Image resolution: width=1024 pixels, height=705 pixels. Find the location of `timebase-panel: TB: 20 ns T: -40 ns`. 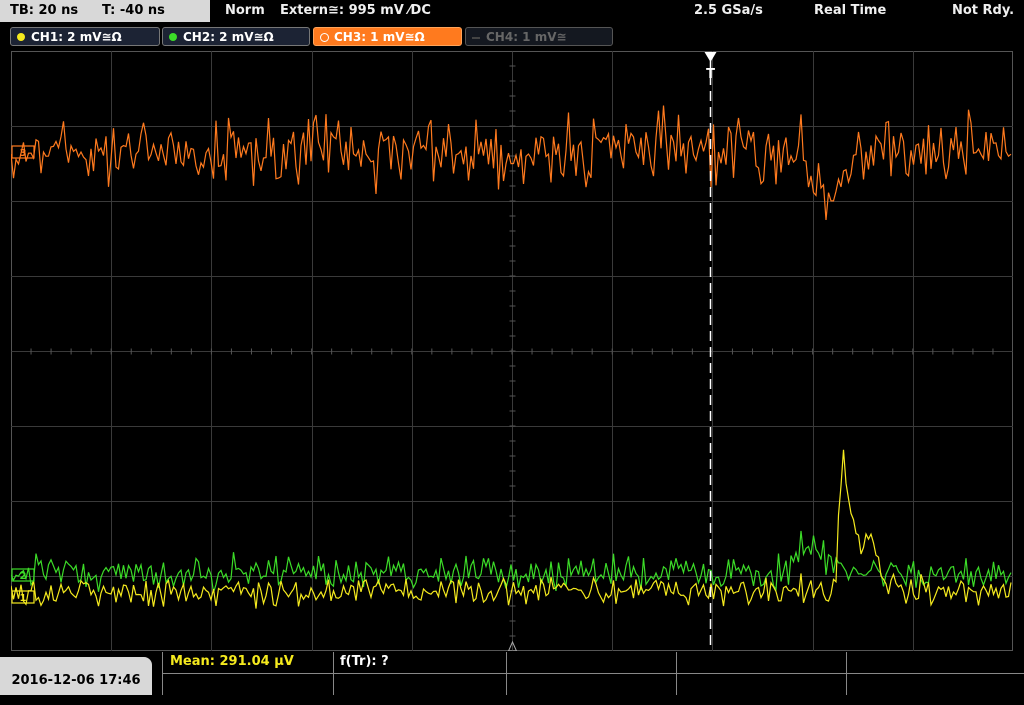

timebase-panel: TB: 20 ns T: -40 ns is located at coordinates (105, 11).